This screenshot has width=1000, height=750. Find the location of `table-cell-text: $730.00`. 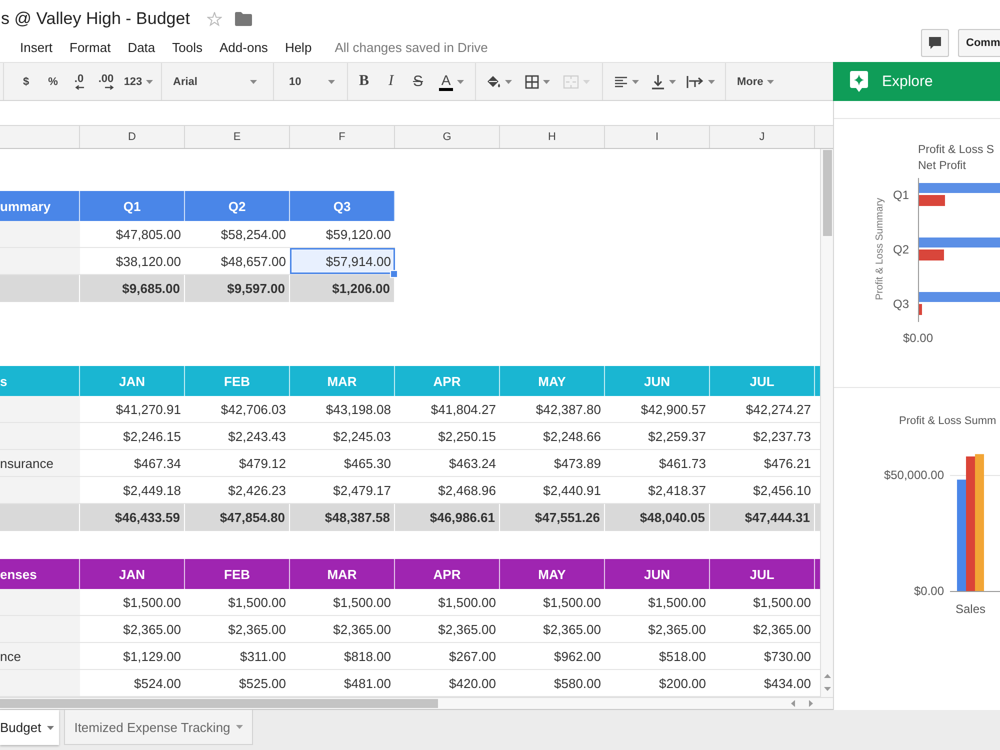

table-cell-text: $730.00 is located at coordinates (787, 657).